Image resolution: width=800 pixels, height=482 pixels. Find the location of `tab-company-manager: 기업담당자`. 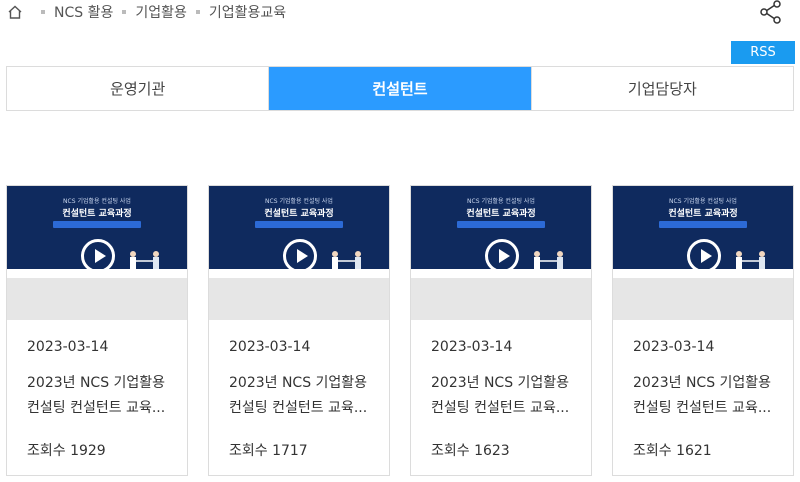

tab-company-manager: 기업담당자 is located at coordinates (661, 88).